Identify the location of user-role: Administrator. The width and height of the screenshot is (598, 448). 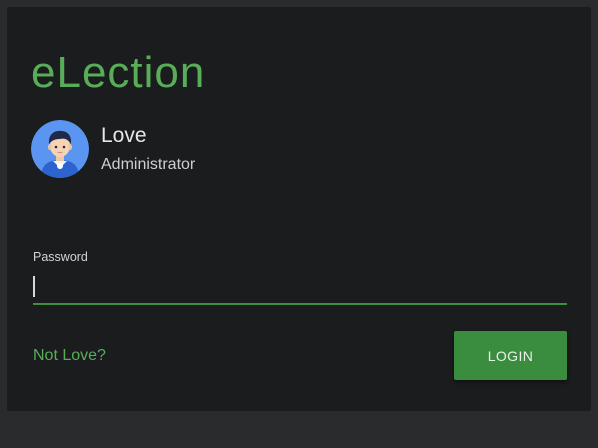
(148, 164).